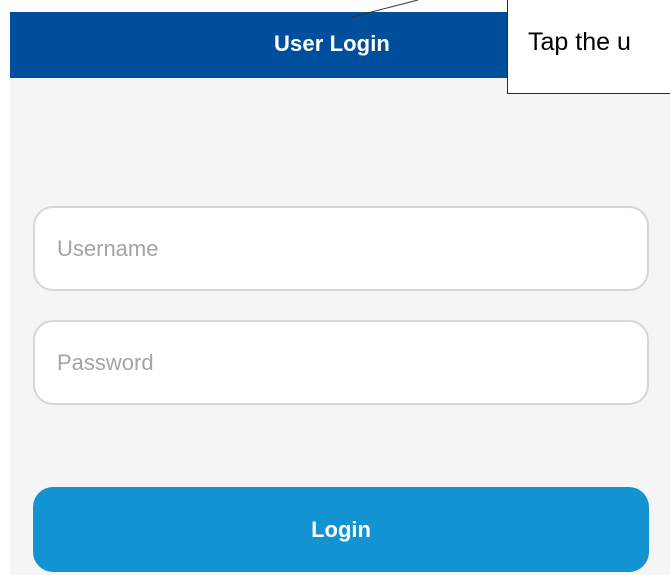  What do you see at coordinates (579, 42) in the screenshot?
I see `annotation-text: Tap the u` at bounding box center [579, 42].